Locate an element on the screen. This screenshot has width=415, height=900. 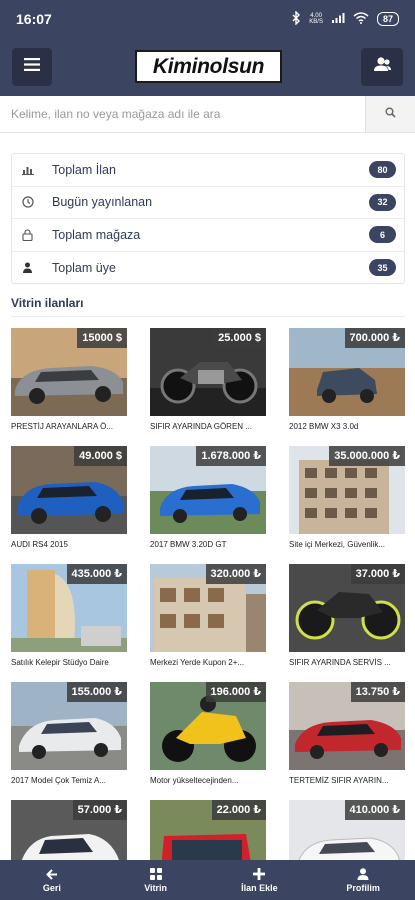
listing-photo: 155.000 ₺ is located at coordinates (69, 726).